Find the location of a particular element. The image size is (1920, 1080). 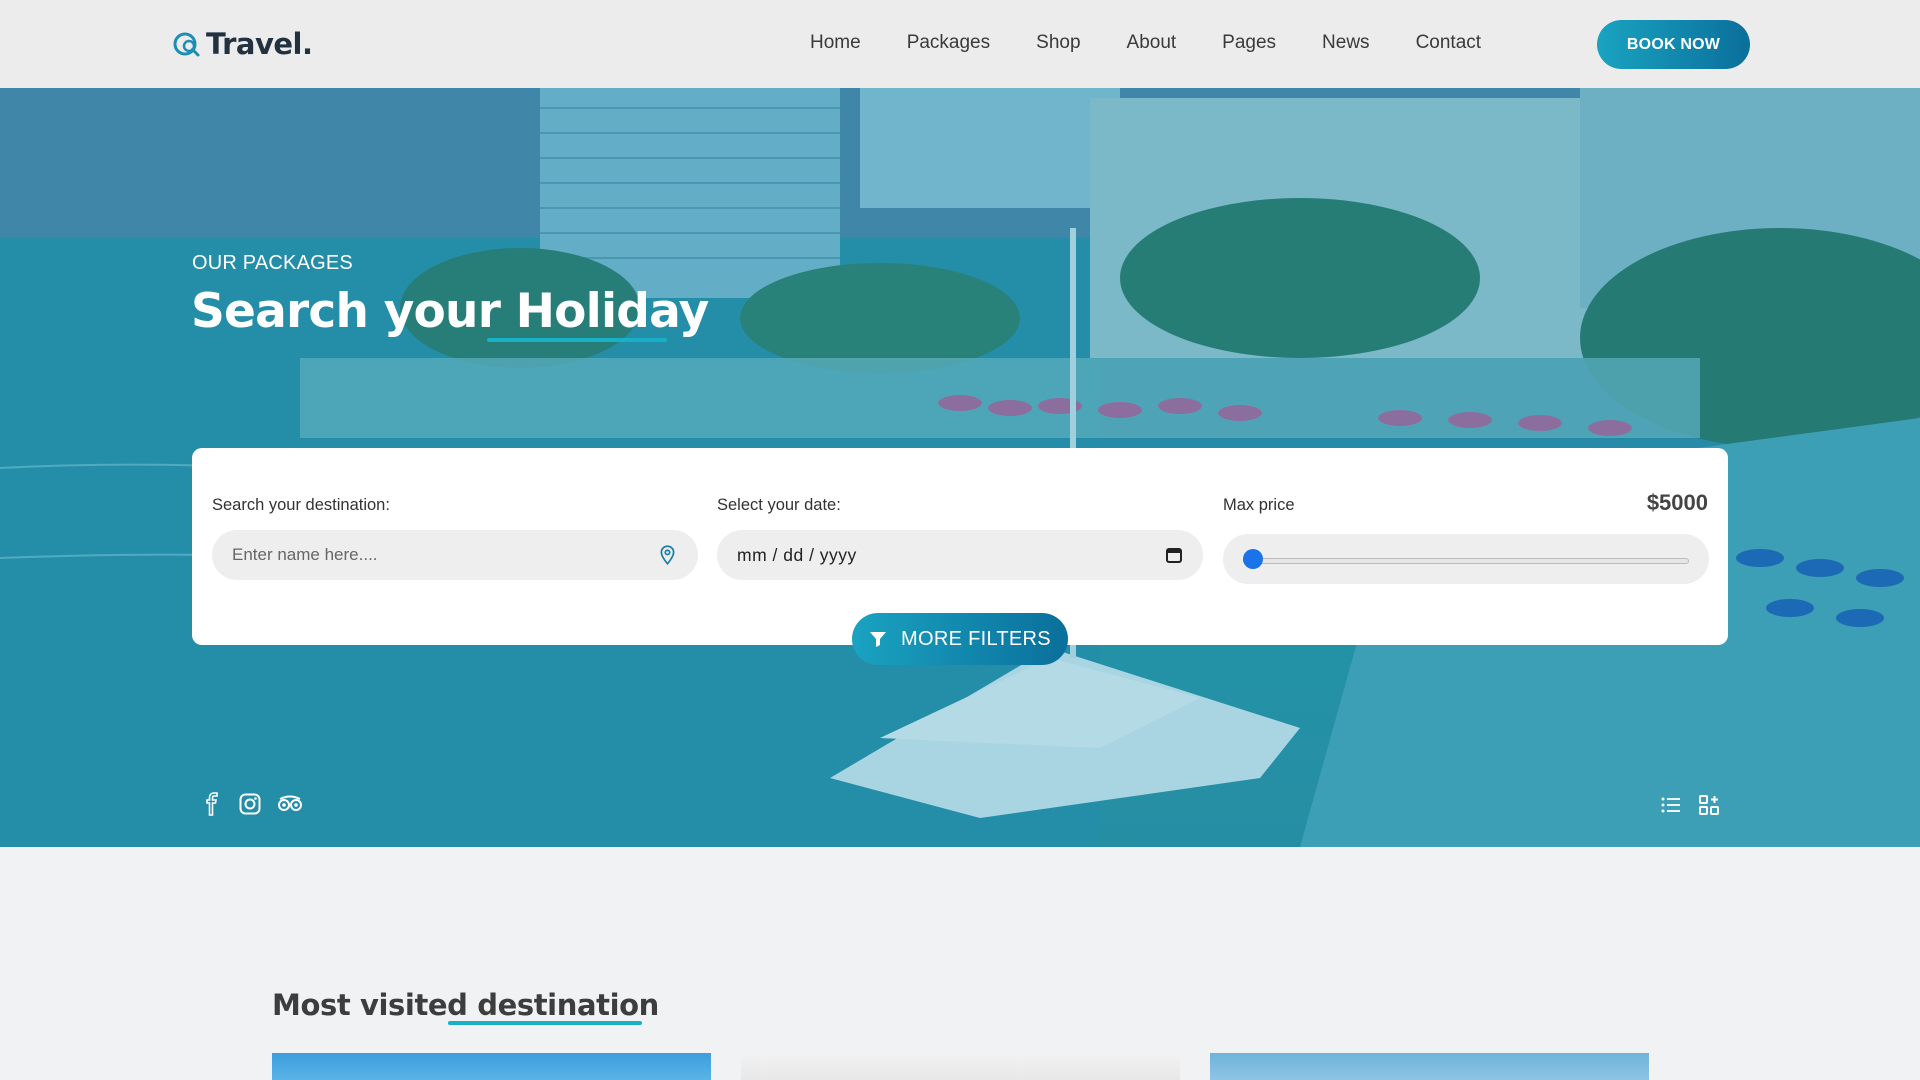

grid-view-icon is located at coordinates (1709, 805).